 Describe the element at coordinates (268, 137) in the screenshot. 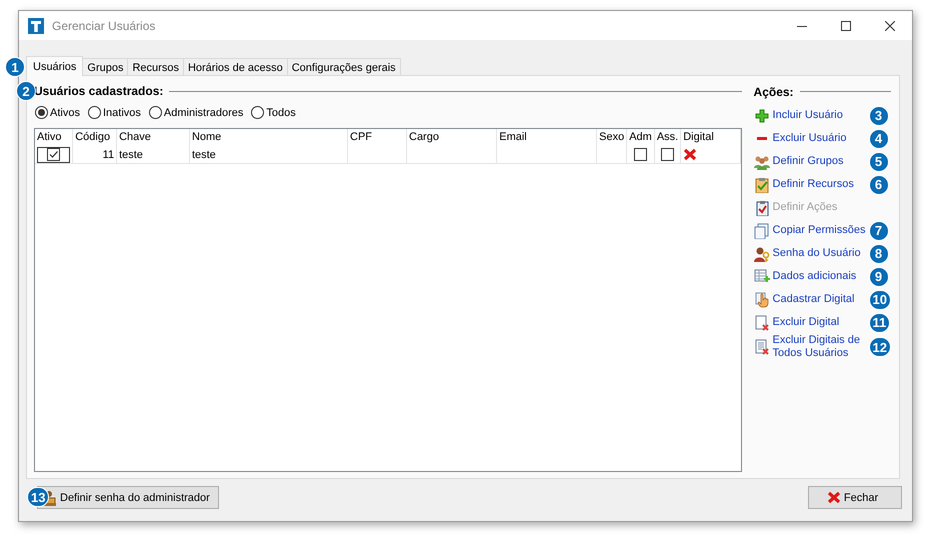

I see `column-header: Nome` at that location.